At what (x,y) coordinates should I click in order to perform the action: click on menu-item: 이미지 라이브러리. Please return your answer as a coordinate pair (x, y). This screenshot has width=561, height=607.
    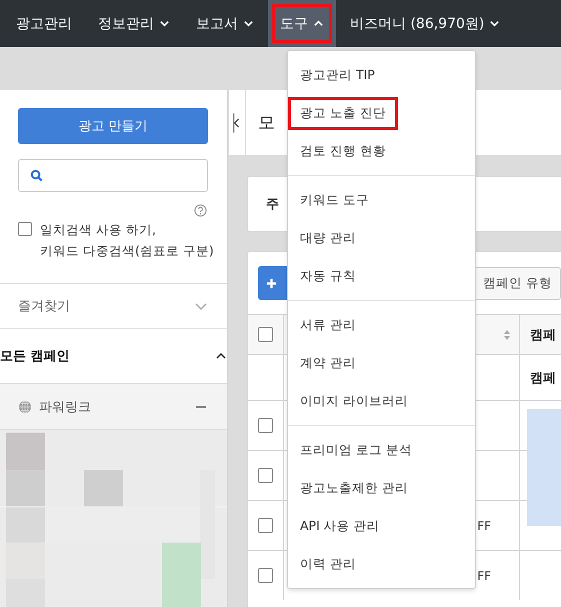
    Looking at the image, I should click on (354, 401).